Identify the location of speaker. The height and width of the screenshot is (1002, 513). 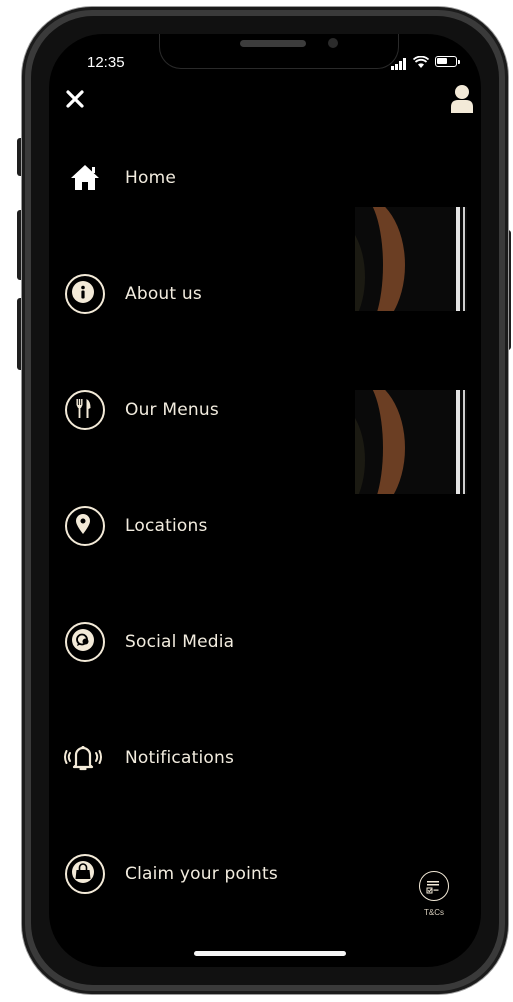
(273, 43).